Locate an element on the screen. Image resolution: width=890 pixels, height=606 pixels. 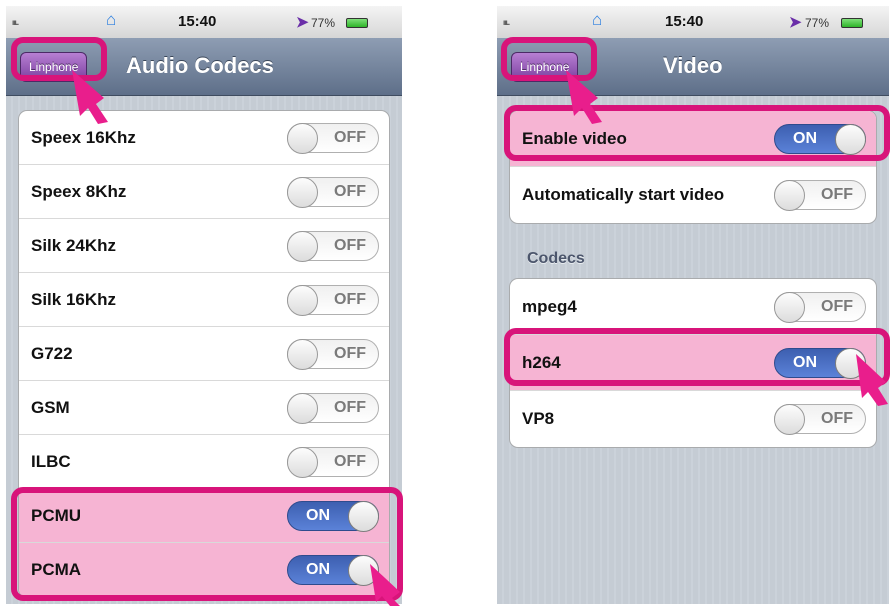
setting-row: Automatically start video OFF is located at coordinates (693, 195).